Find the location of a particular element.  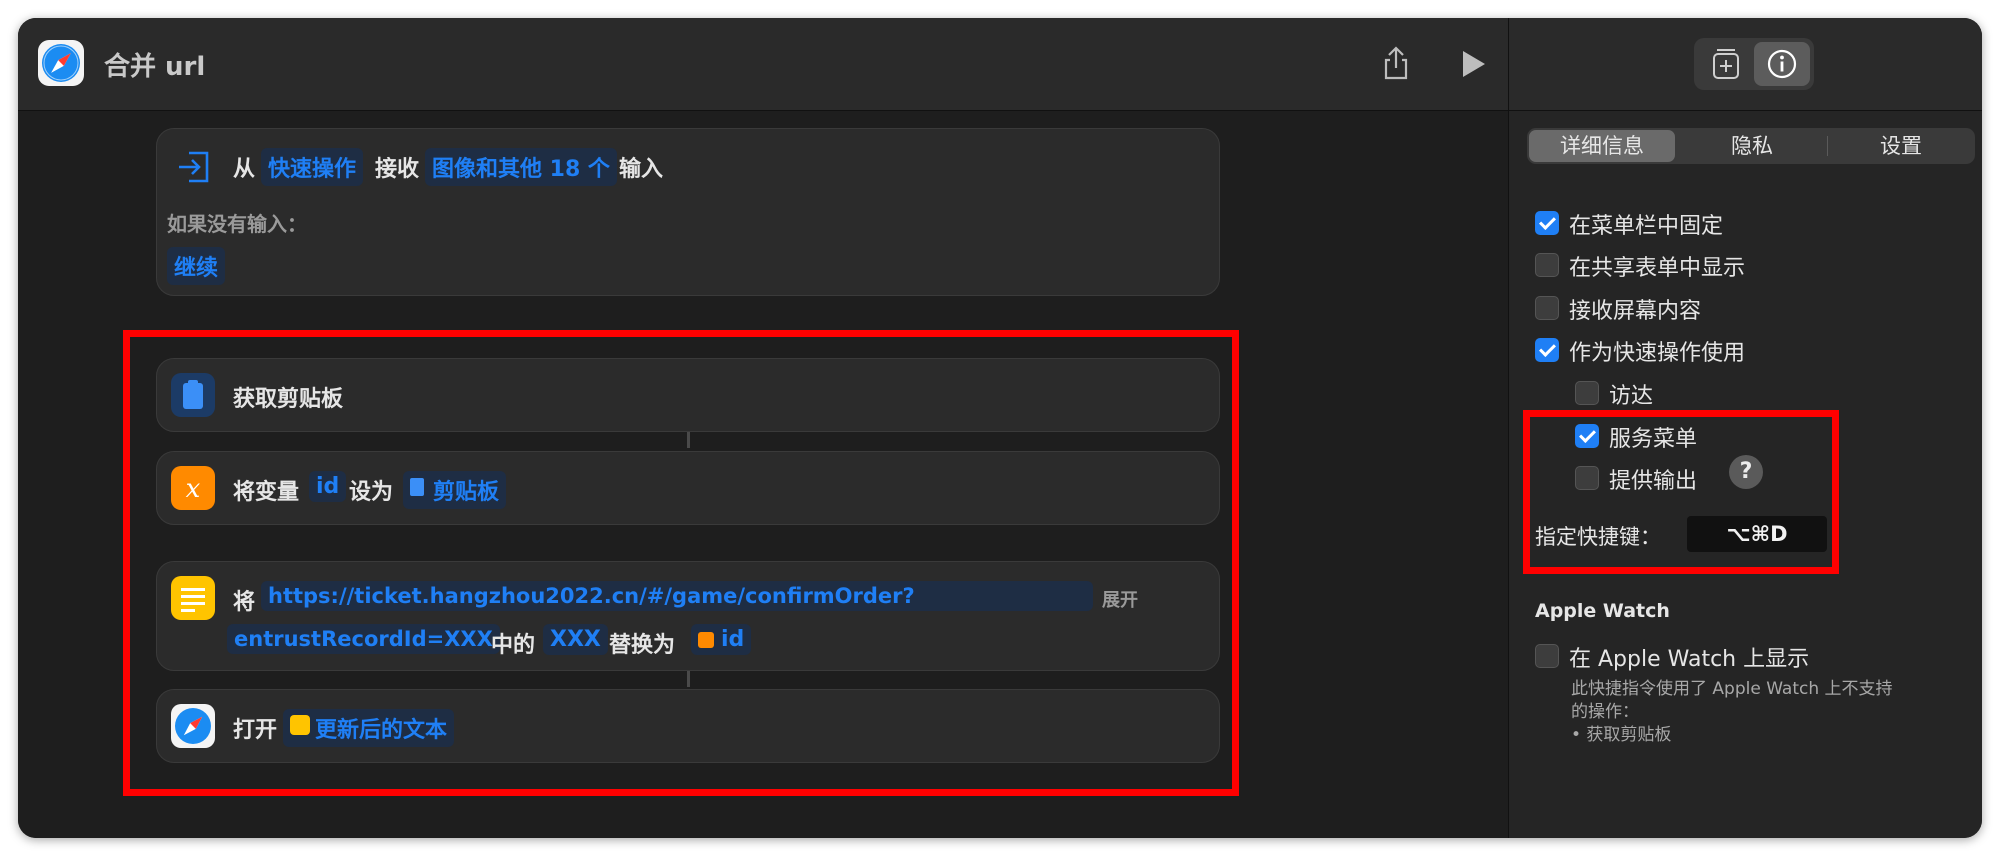

open-url-card: 打开 更新后的文本 is located at coordinates (688, 726).